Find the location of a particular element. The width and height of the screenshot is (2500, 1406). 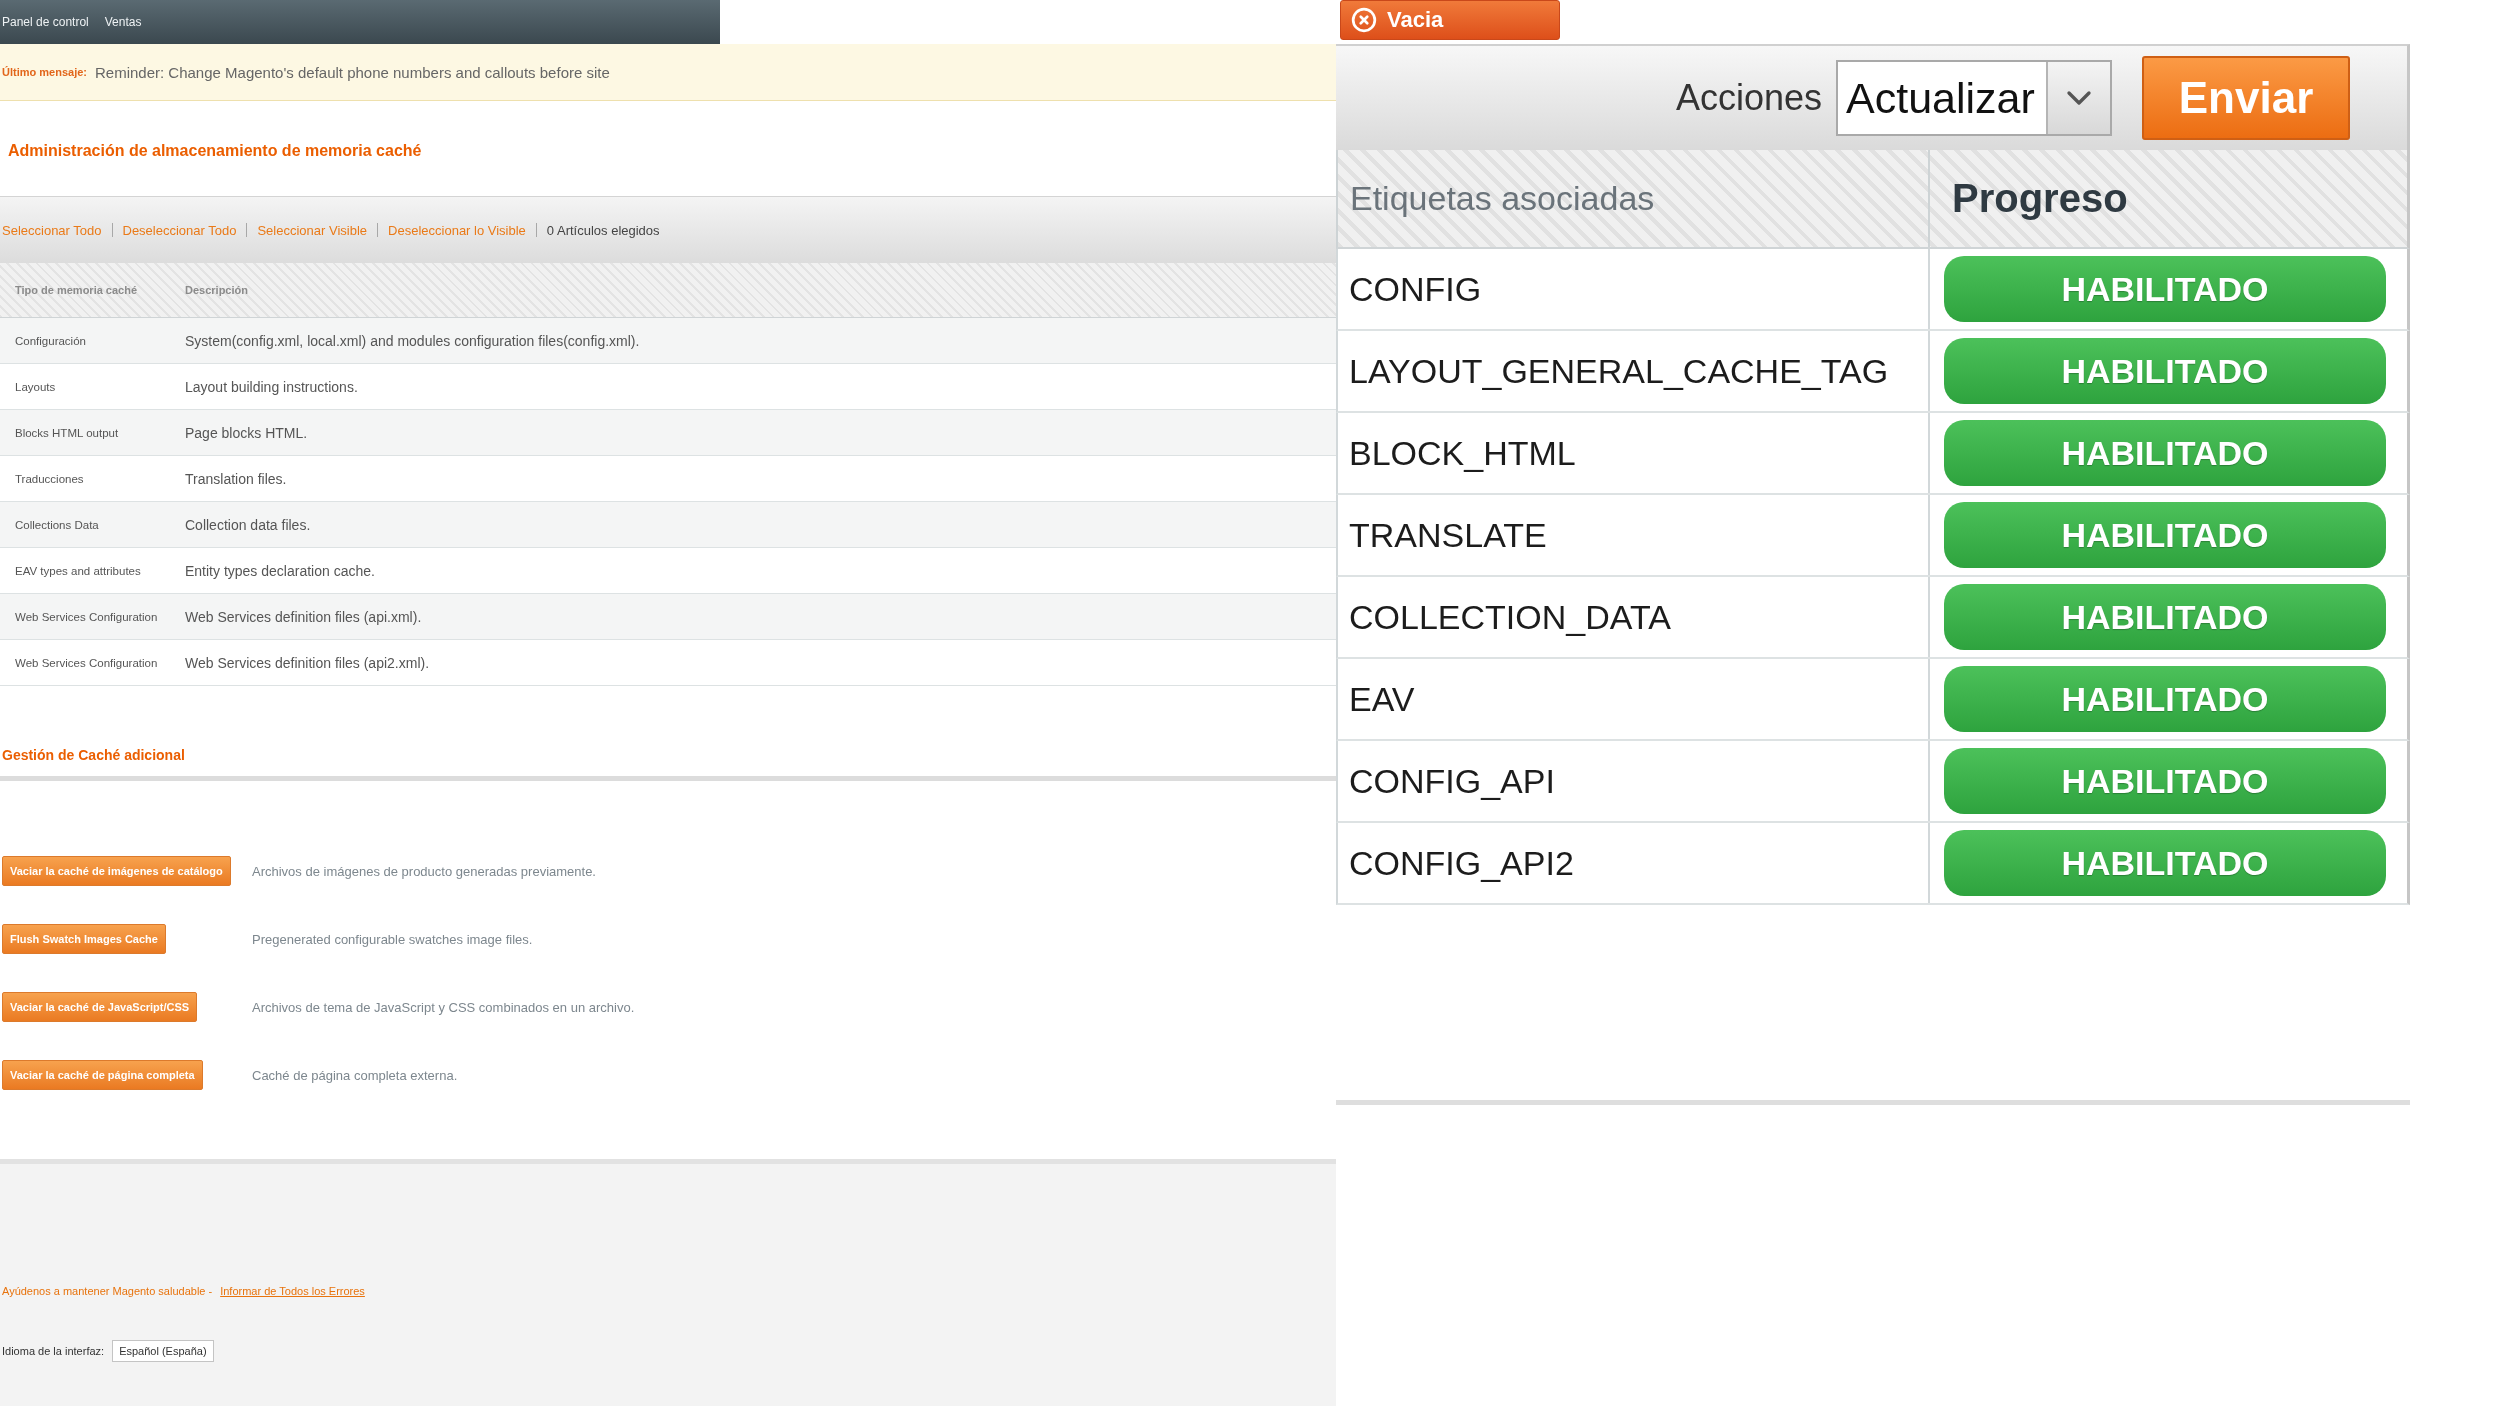

section-heading: Gestión de Caché adicional is located at coordinates (93, 755).